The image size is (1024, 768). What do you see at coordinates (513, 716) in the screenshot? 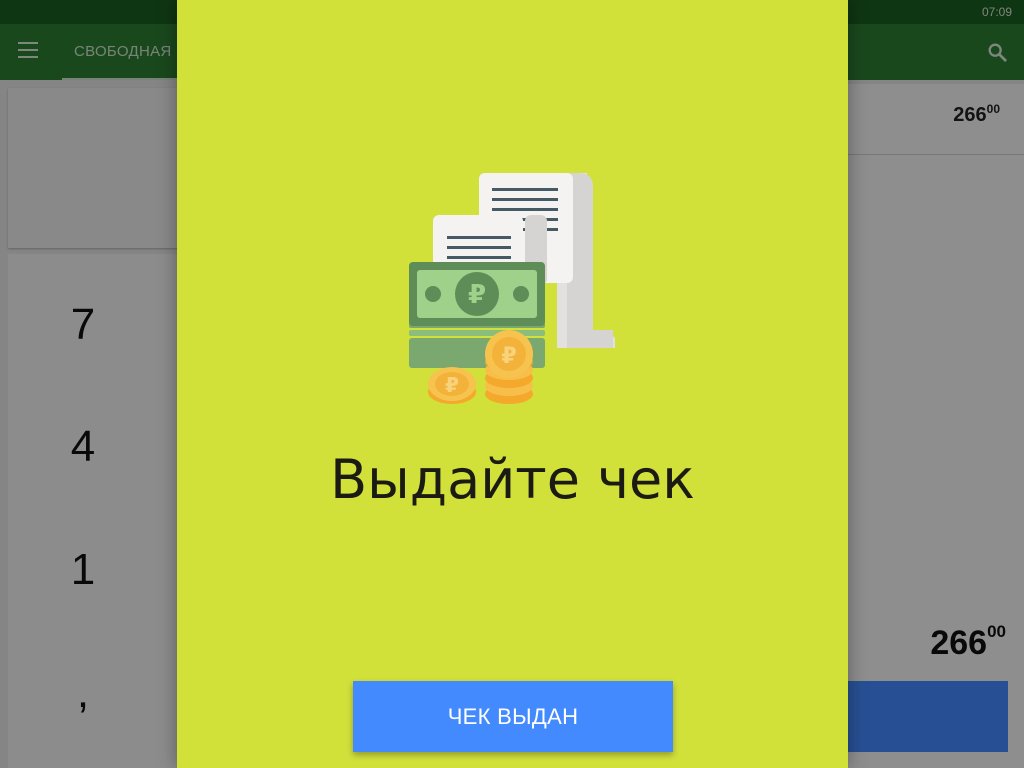
I see `receipt-issued-button: ЧЕК ВЫДАН` at bounding box center [513, 716].